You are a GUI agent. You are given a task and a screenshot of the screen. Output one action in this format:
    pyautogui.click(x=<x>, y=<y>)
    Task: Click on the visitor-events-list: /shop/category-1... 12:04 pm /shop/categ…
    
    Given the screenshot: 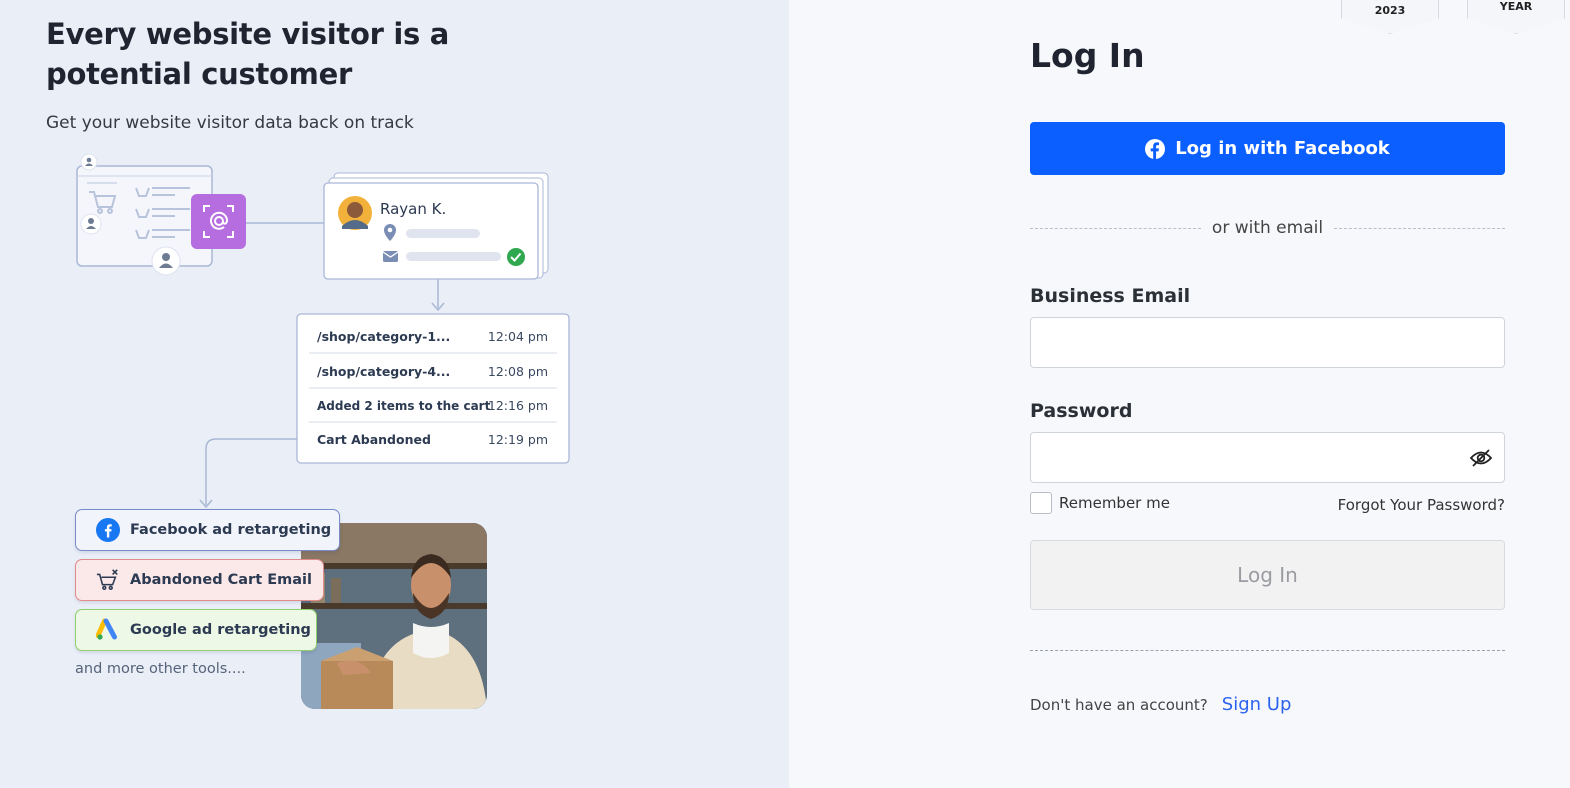 What is the action you would take?
    pyautogui.click(x=433, y=388)
    